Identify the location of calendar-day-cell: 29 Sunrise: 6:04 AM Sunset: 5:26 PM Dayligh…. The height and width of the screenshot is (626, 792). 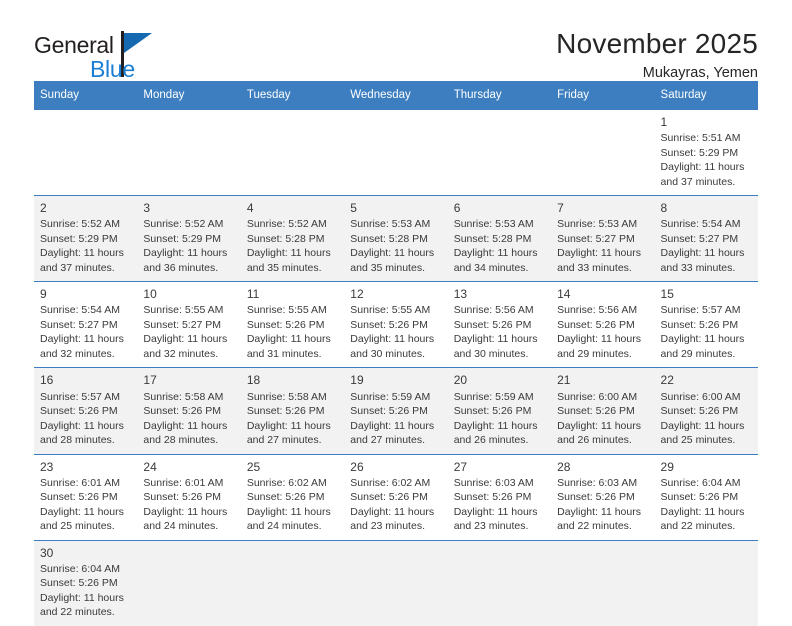
(706, 497).